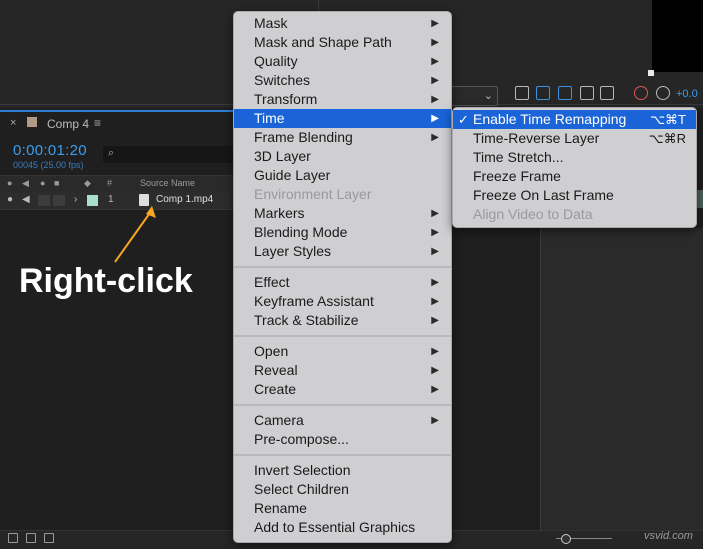 The height and width of the screenshot is (549, 703). I want to click on menu-item-mask: Mask ▶, so click(342, 23).